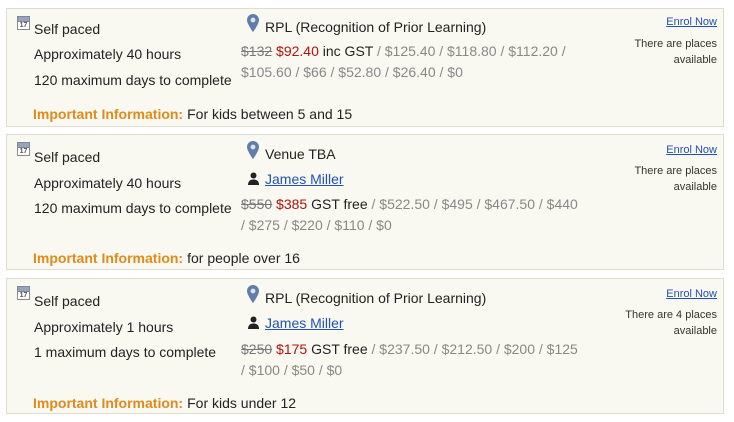  What do you see at coordinates (297, 51) in the screenshot?
I see `sale-price: $92.40` at bounding box center [297, 51].